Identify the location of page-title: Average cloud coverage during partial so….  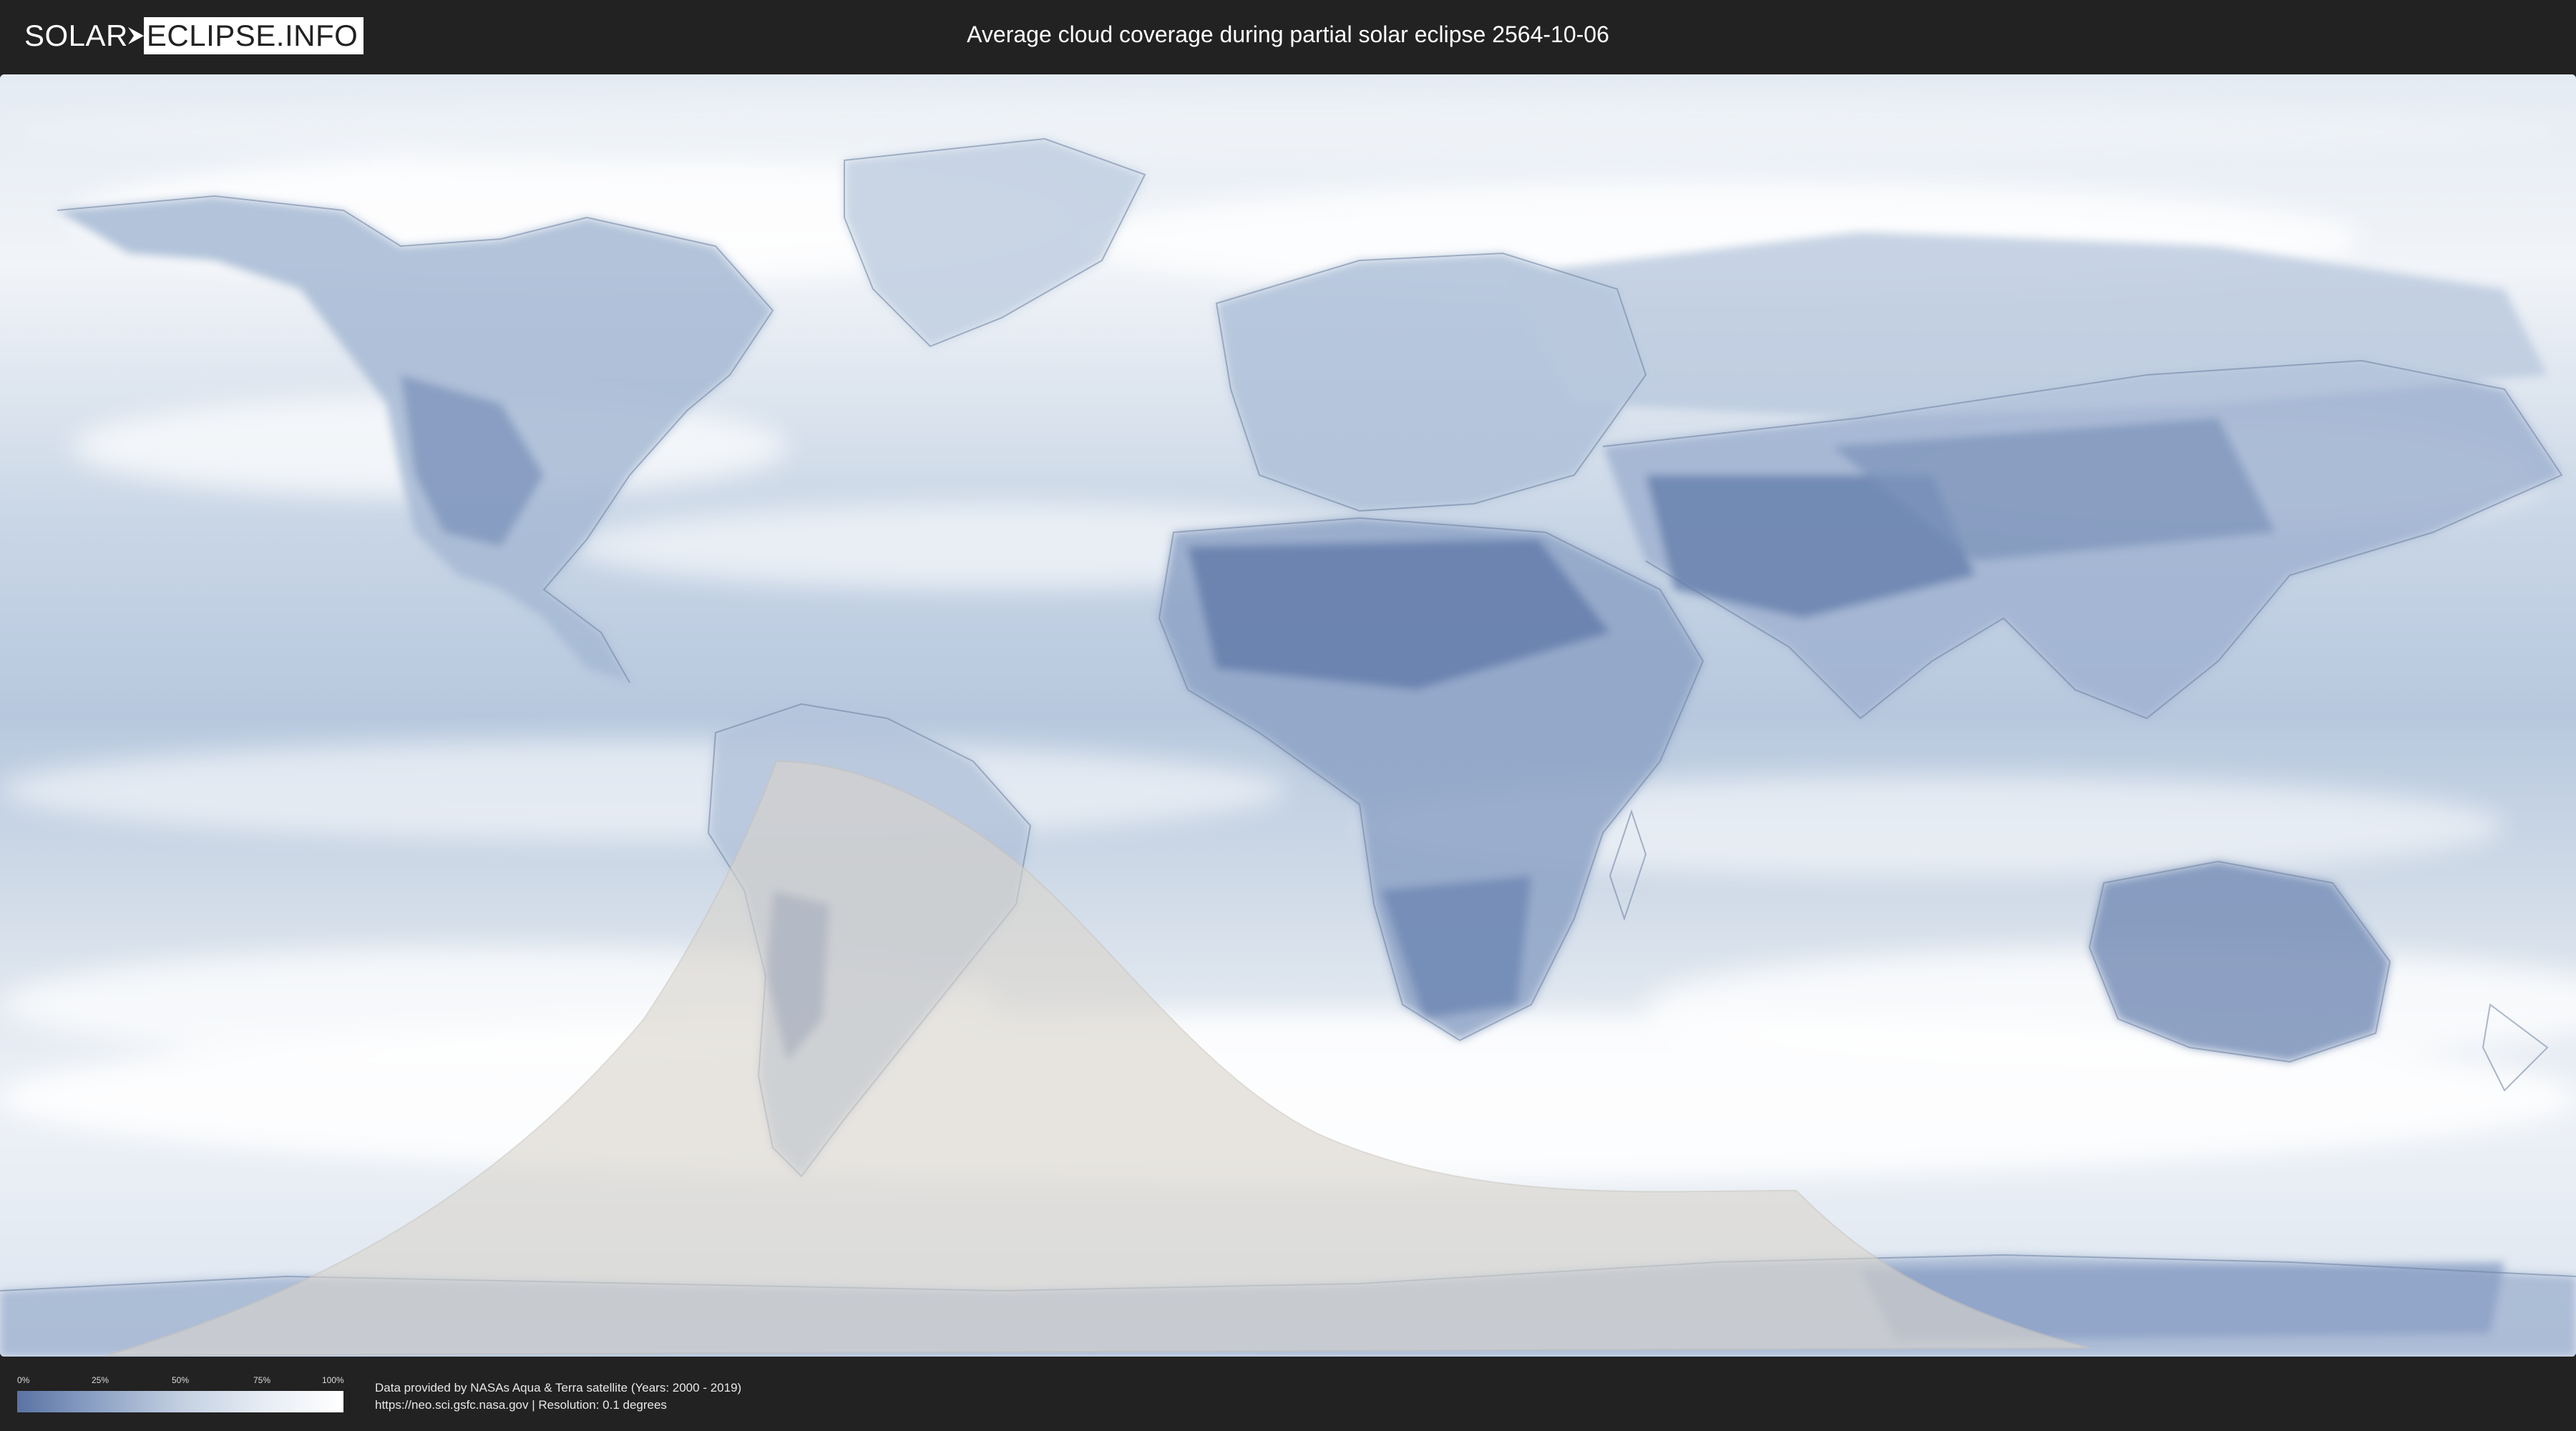
(1288, 34).